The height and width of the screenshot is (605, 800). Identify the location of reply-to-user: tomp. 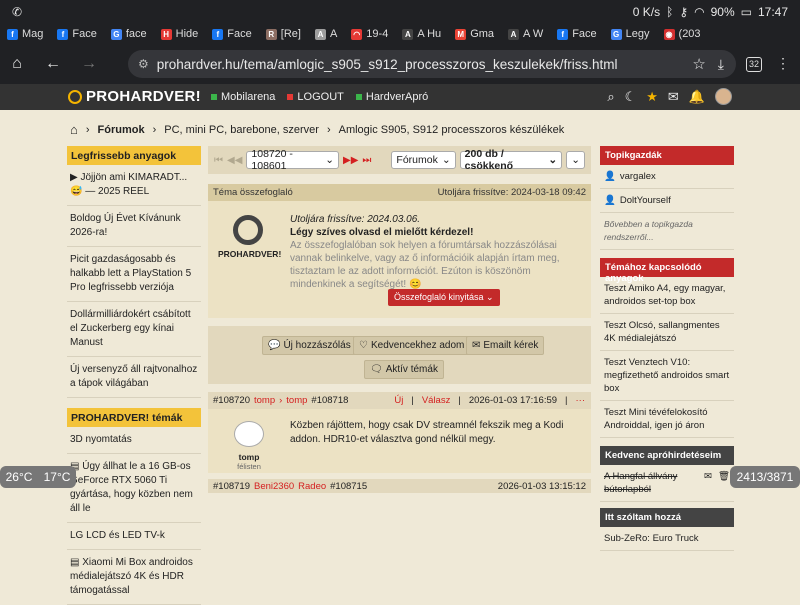
(296, 400).